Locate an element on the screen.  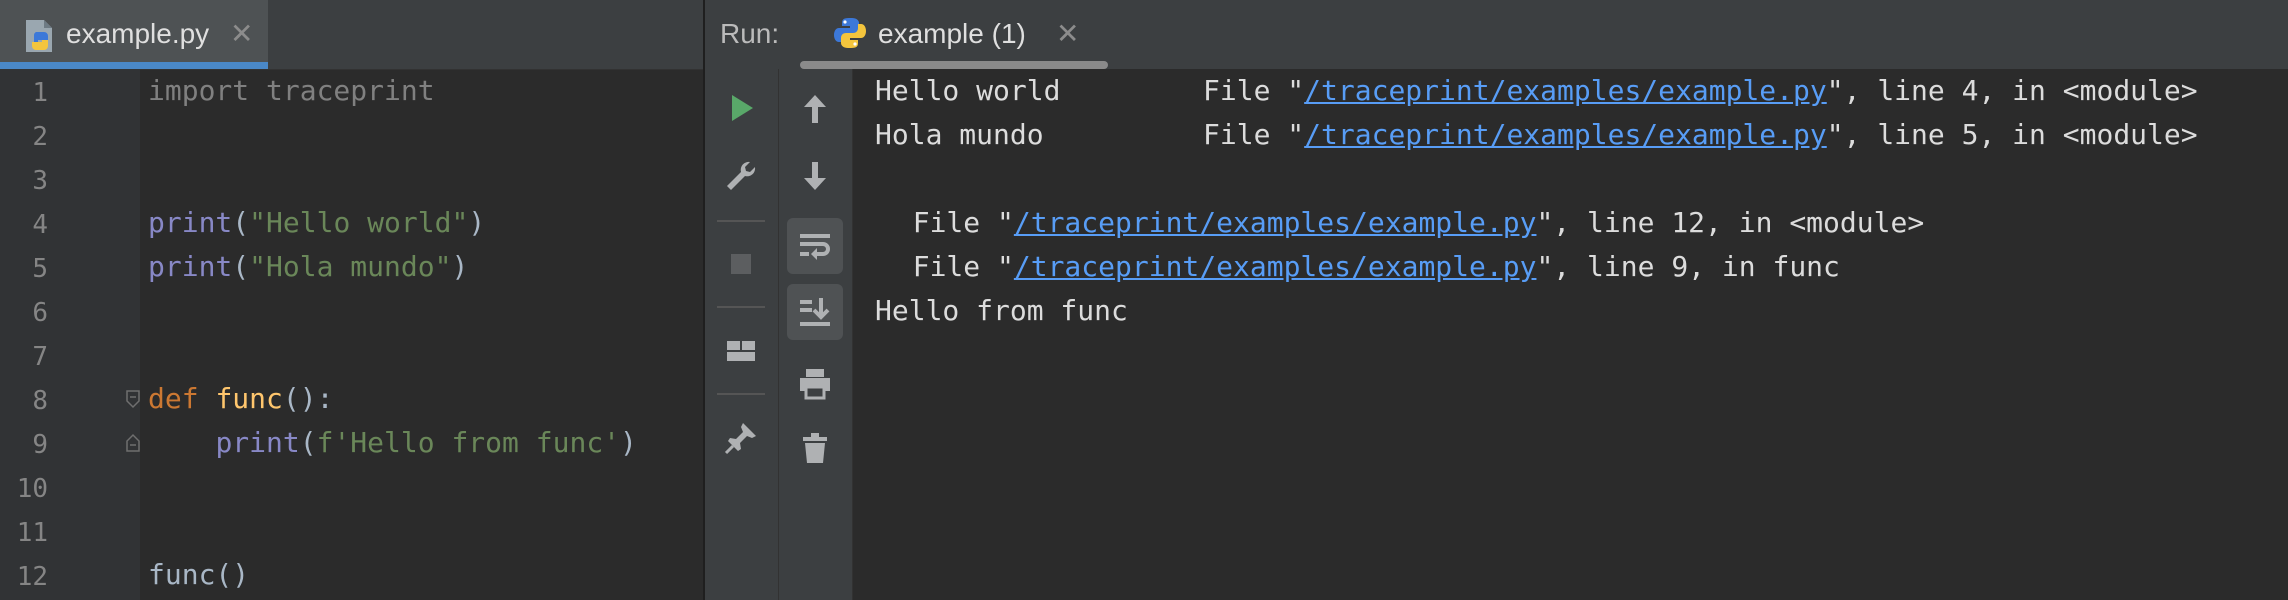
line-number: 2 is located at coordinates (40, 137).